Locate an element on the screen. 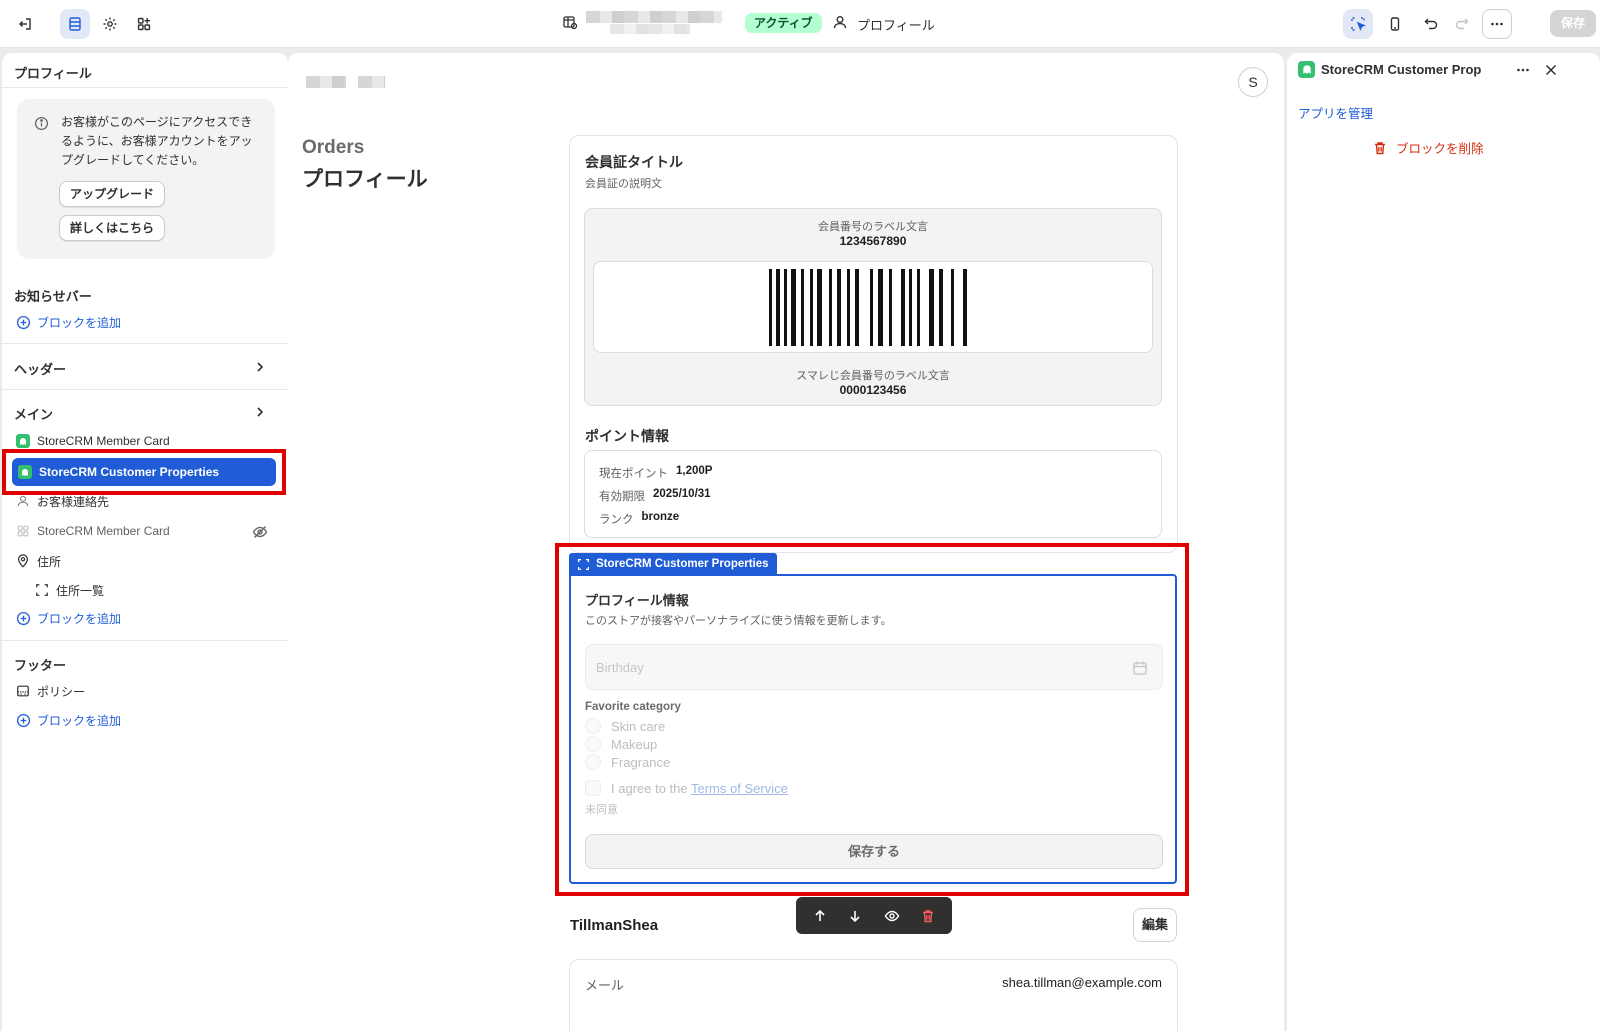  delete-block-button: ブロックを削除 is located at coordinates (1428, 147).